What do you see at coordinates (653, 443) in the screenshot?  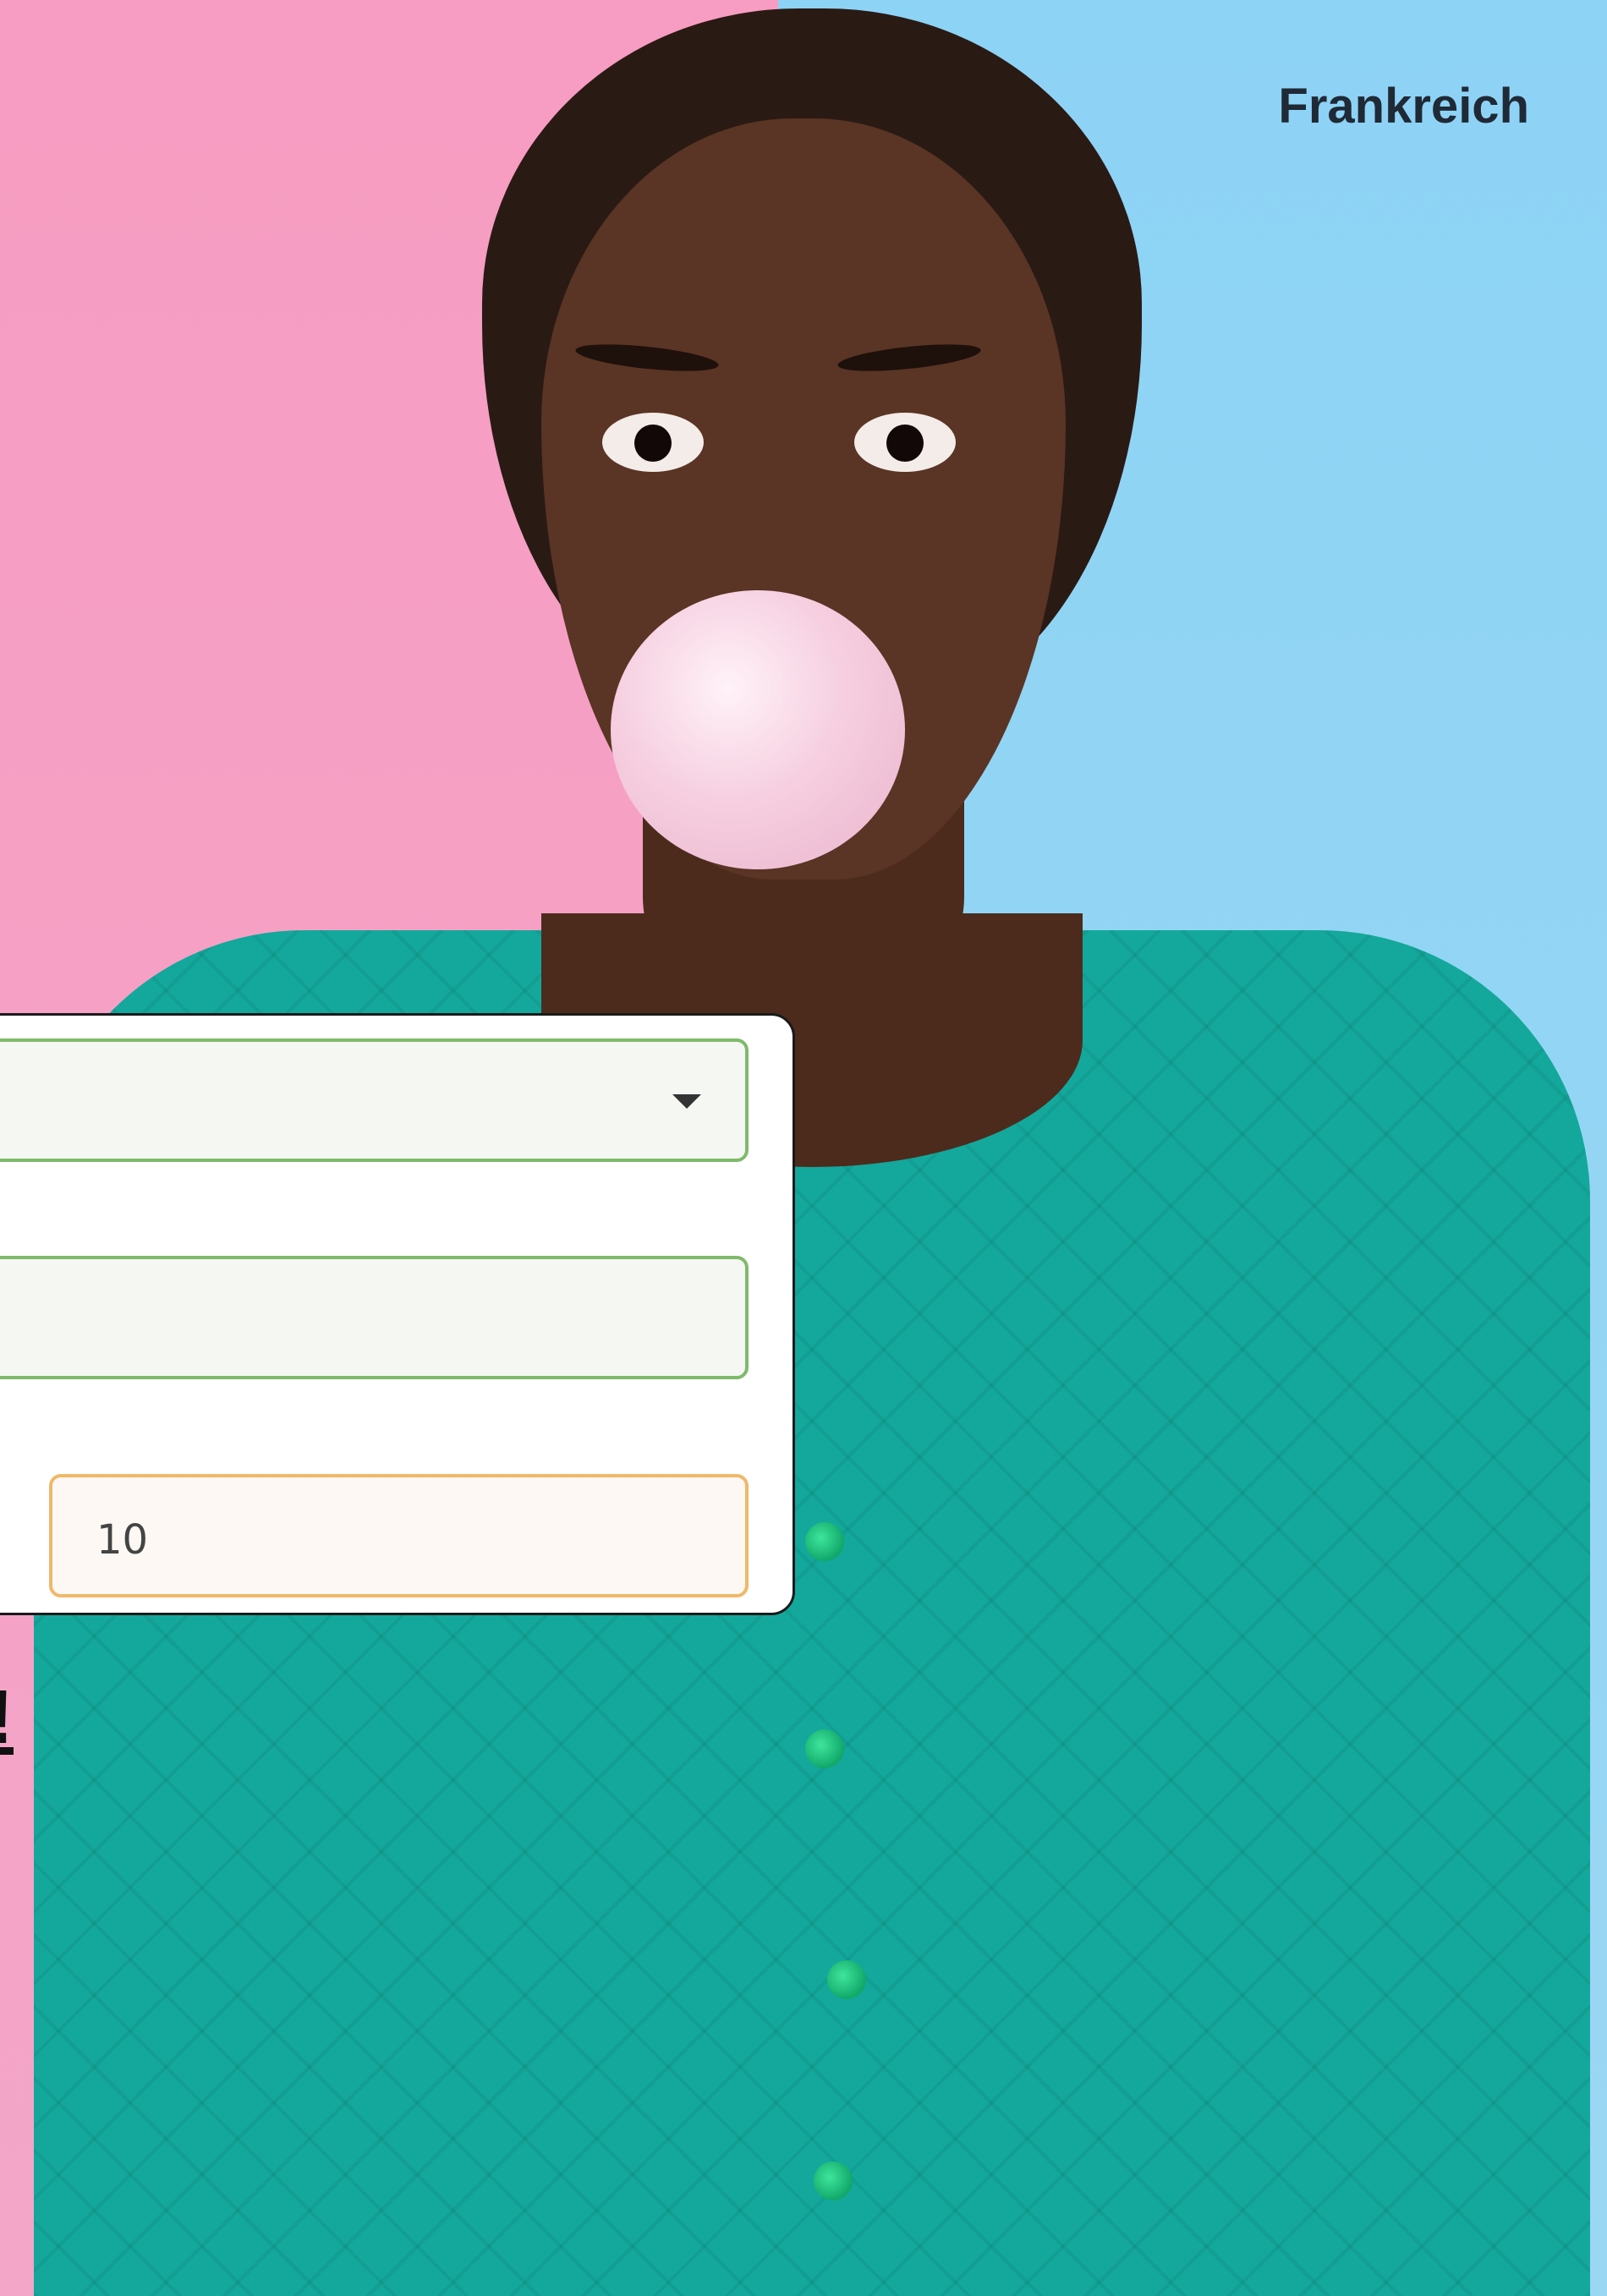 I see `left-eye` at bounding box center [653, 443].